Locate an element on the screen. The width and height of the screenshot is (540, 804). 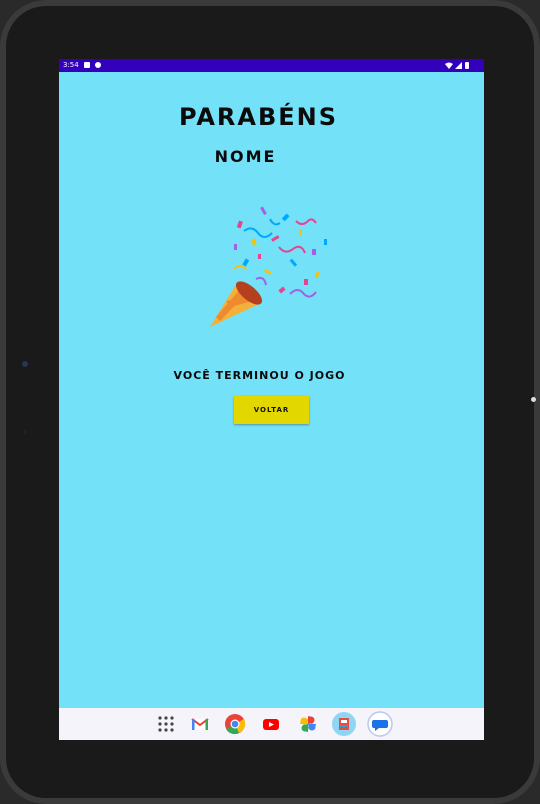
signal-icon is located at coordinates (458, 65).